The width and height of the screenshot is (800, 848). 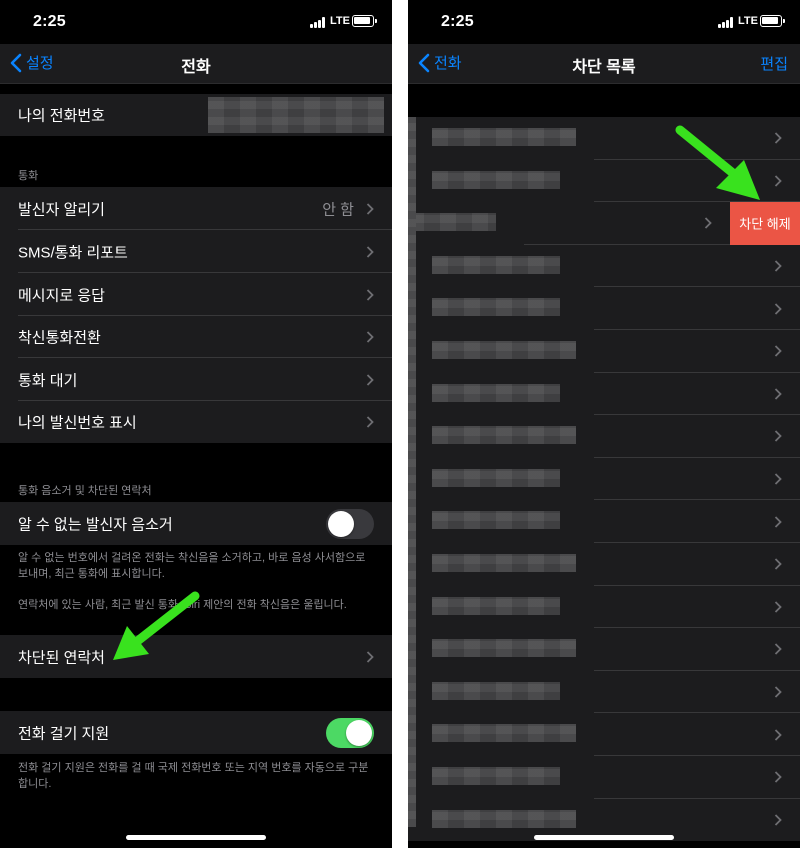 I want to click on show-my-caller-id-label: 나의 발신번호 표시, so click(x=77, y=423).